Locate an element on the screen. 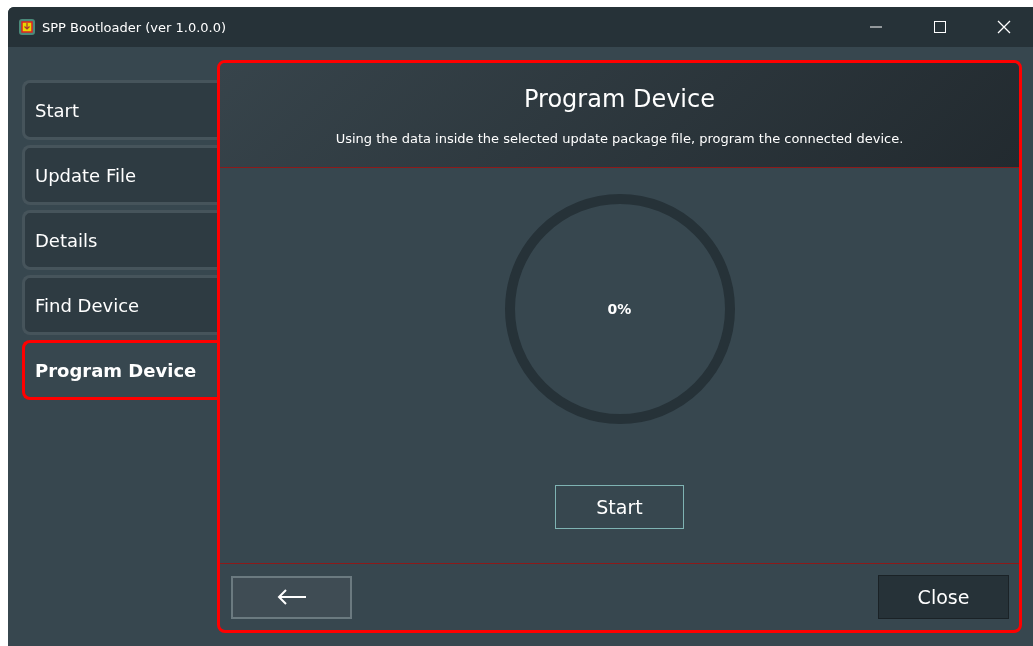 This screenshot has width=1033, height=646. sidebar-tab: Update File is located at coordinates (119, 175).